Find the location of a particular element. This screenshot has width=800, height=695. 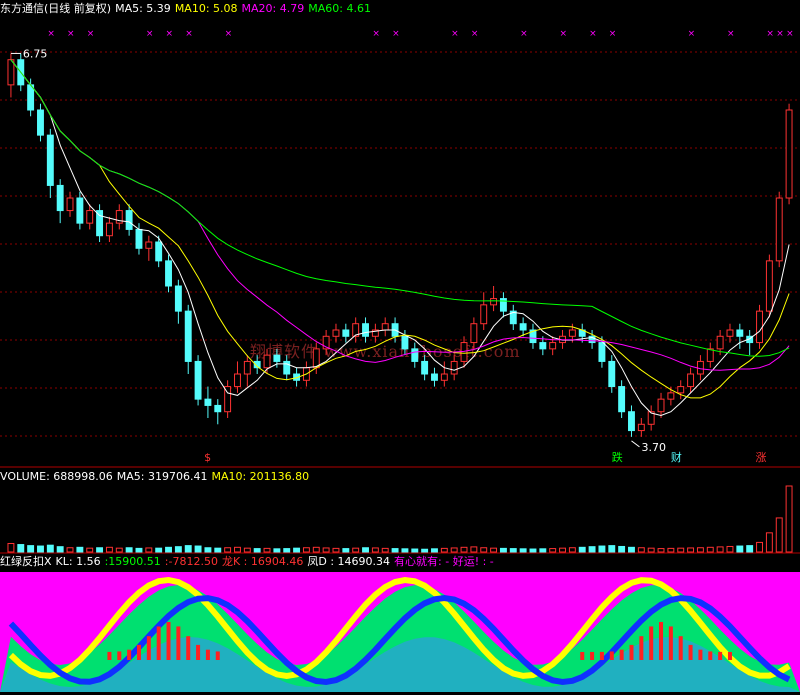

marker-zhang: 涨 is located at coordinates (761, 457).